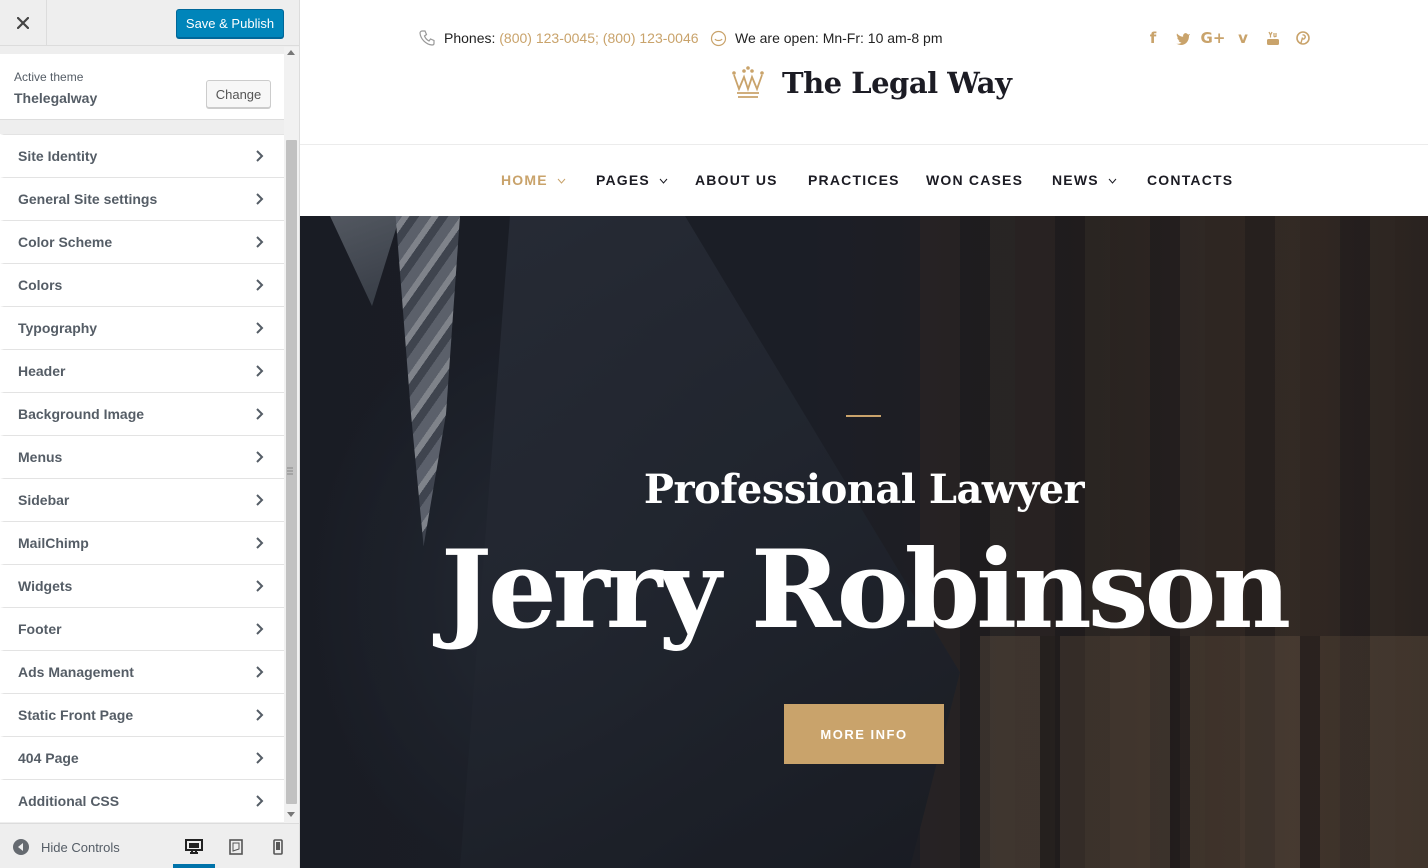 This screenshot has width=1428, height=868. Describe the element at coordinates (736, 180) in the screenshot. I see `nav-item-about-us: ABOUT US` at that location.